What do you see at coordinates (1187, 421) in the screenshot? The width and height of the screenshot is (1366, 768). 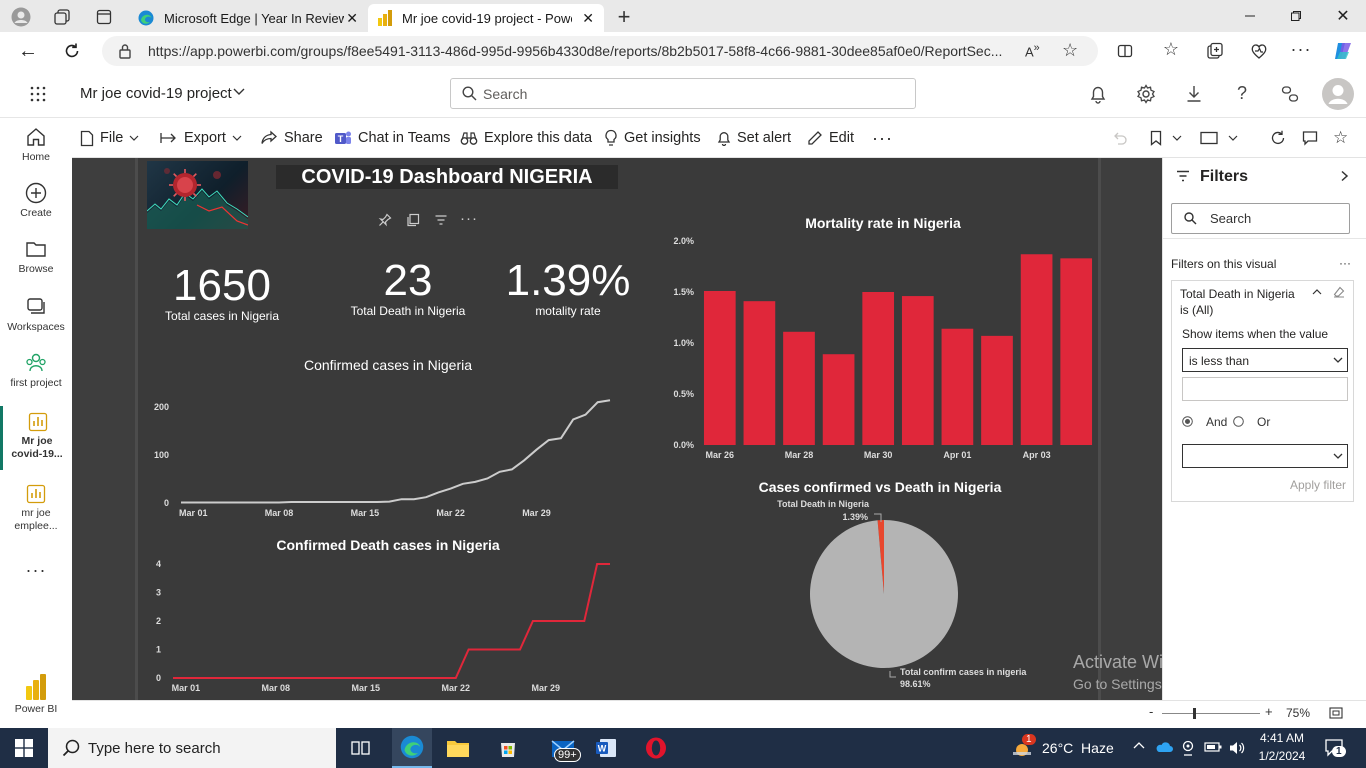 I see `and-radio` at bounding box center [1187, 421].